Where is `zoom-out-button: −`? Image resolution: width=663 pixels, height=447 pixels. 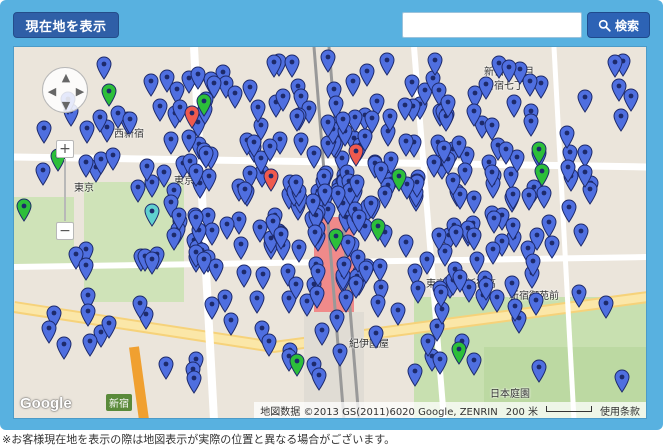
zoom-out-button: − is located at coordinates (65, 231).